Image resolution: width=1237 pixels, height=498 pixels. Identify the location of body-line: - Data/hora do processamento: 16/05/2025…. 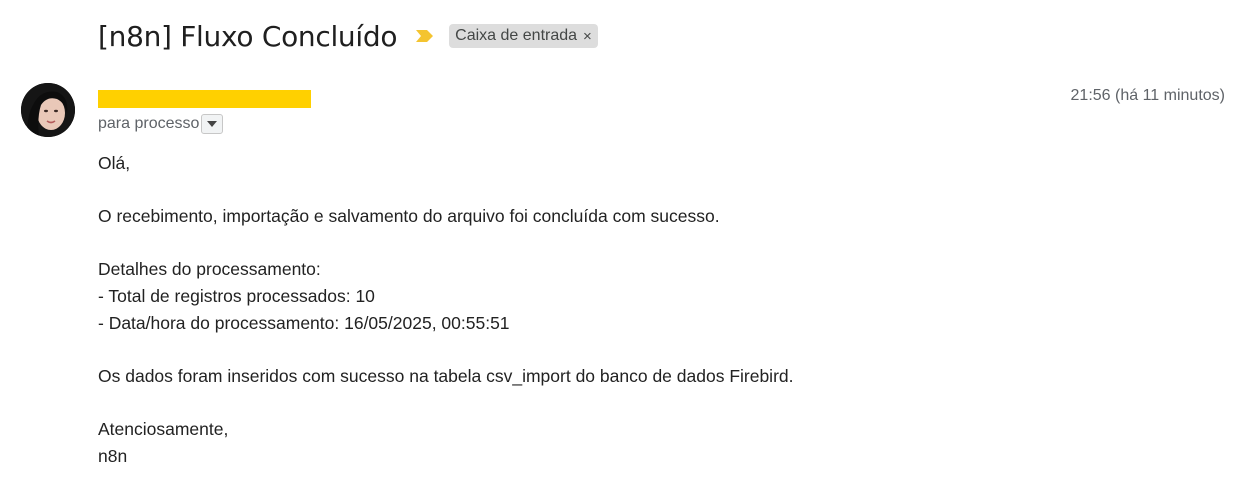
(304, 322).